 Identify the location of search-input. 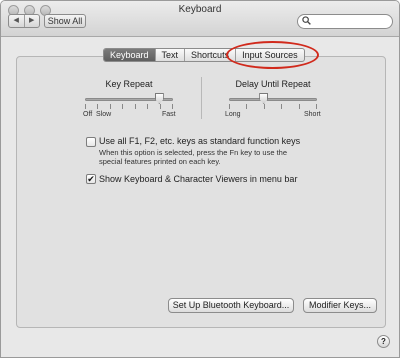
(351, 21).